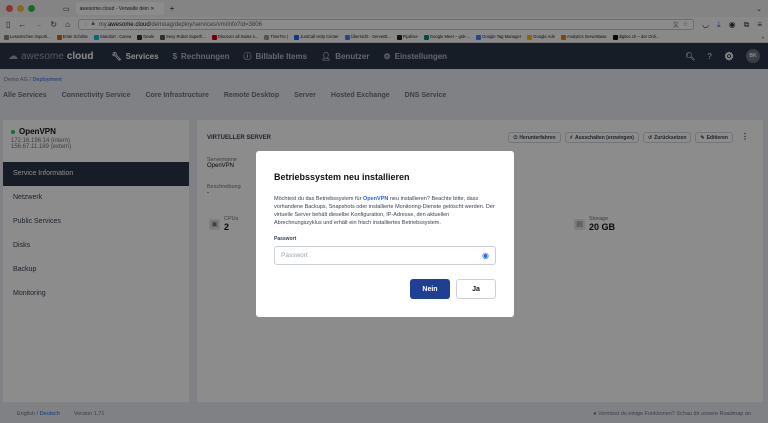 This screenshot has height=423, width=768. What do you see at coordinates (430, 289) in the screenshot?
I see `no-button: Nein` at bounding box center [430, 289].